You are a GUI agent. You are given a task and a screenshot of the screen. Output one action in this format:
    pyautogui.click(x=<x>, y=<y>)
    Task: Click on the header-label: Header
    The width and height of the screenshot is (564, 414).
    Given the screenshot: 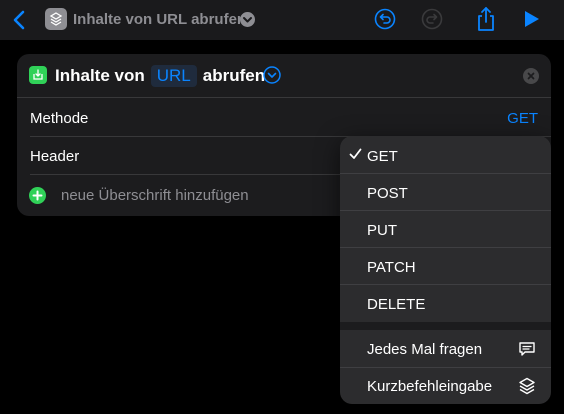 What is the action you would take?
    pyautogui.click(x=54, y=156)
    